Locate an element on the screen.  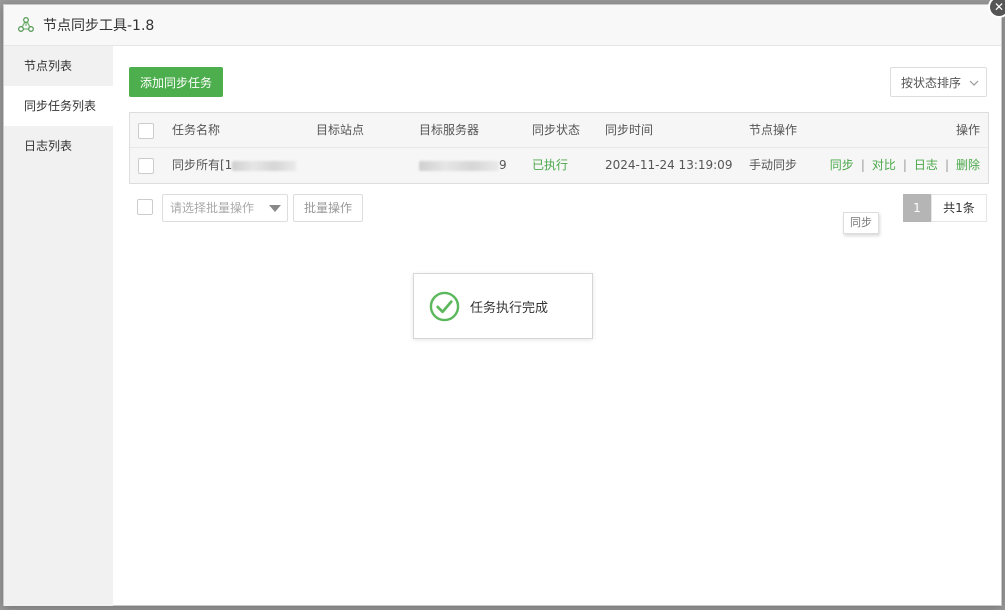
delete-action-link: 删除 is located at coordinates (968, 165).